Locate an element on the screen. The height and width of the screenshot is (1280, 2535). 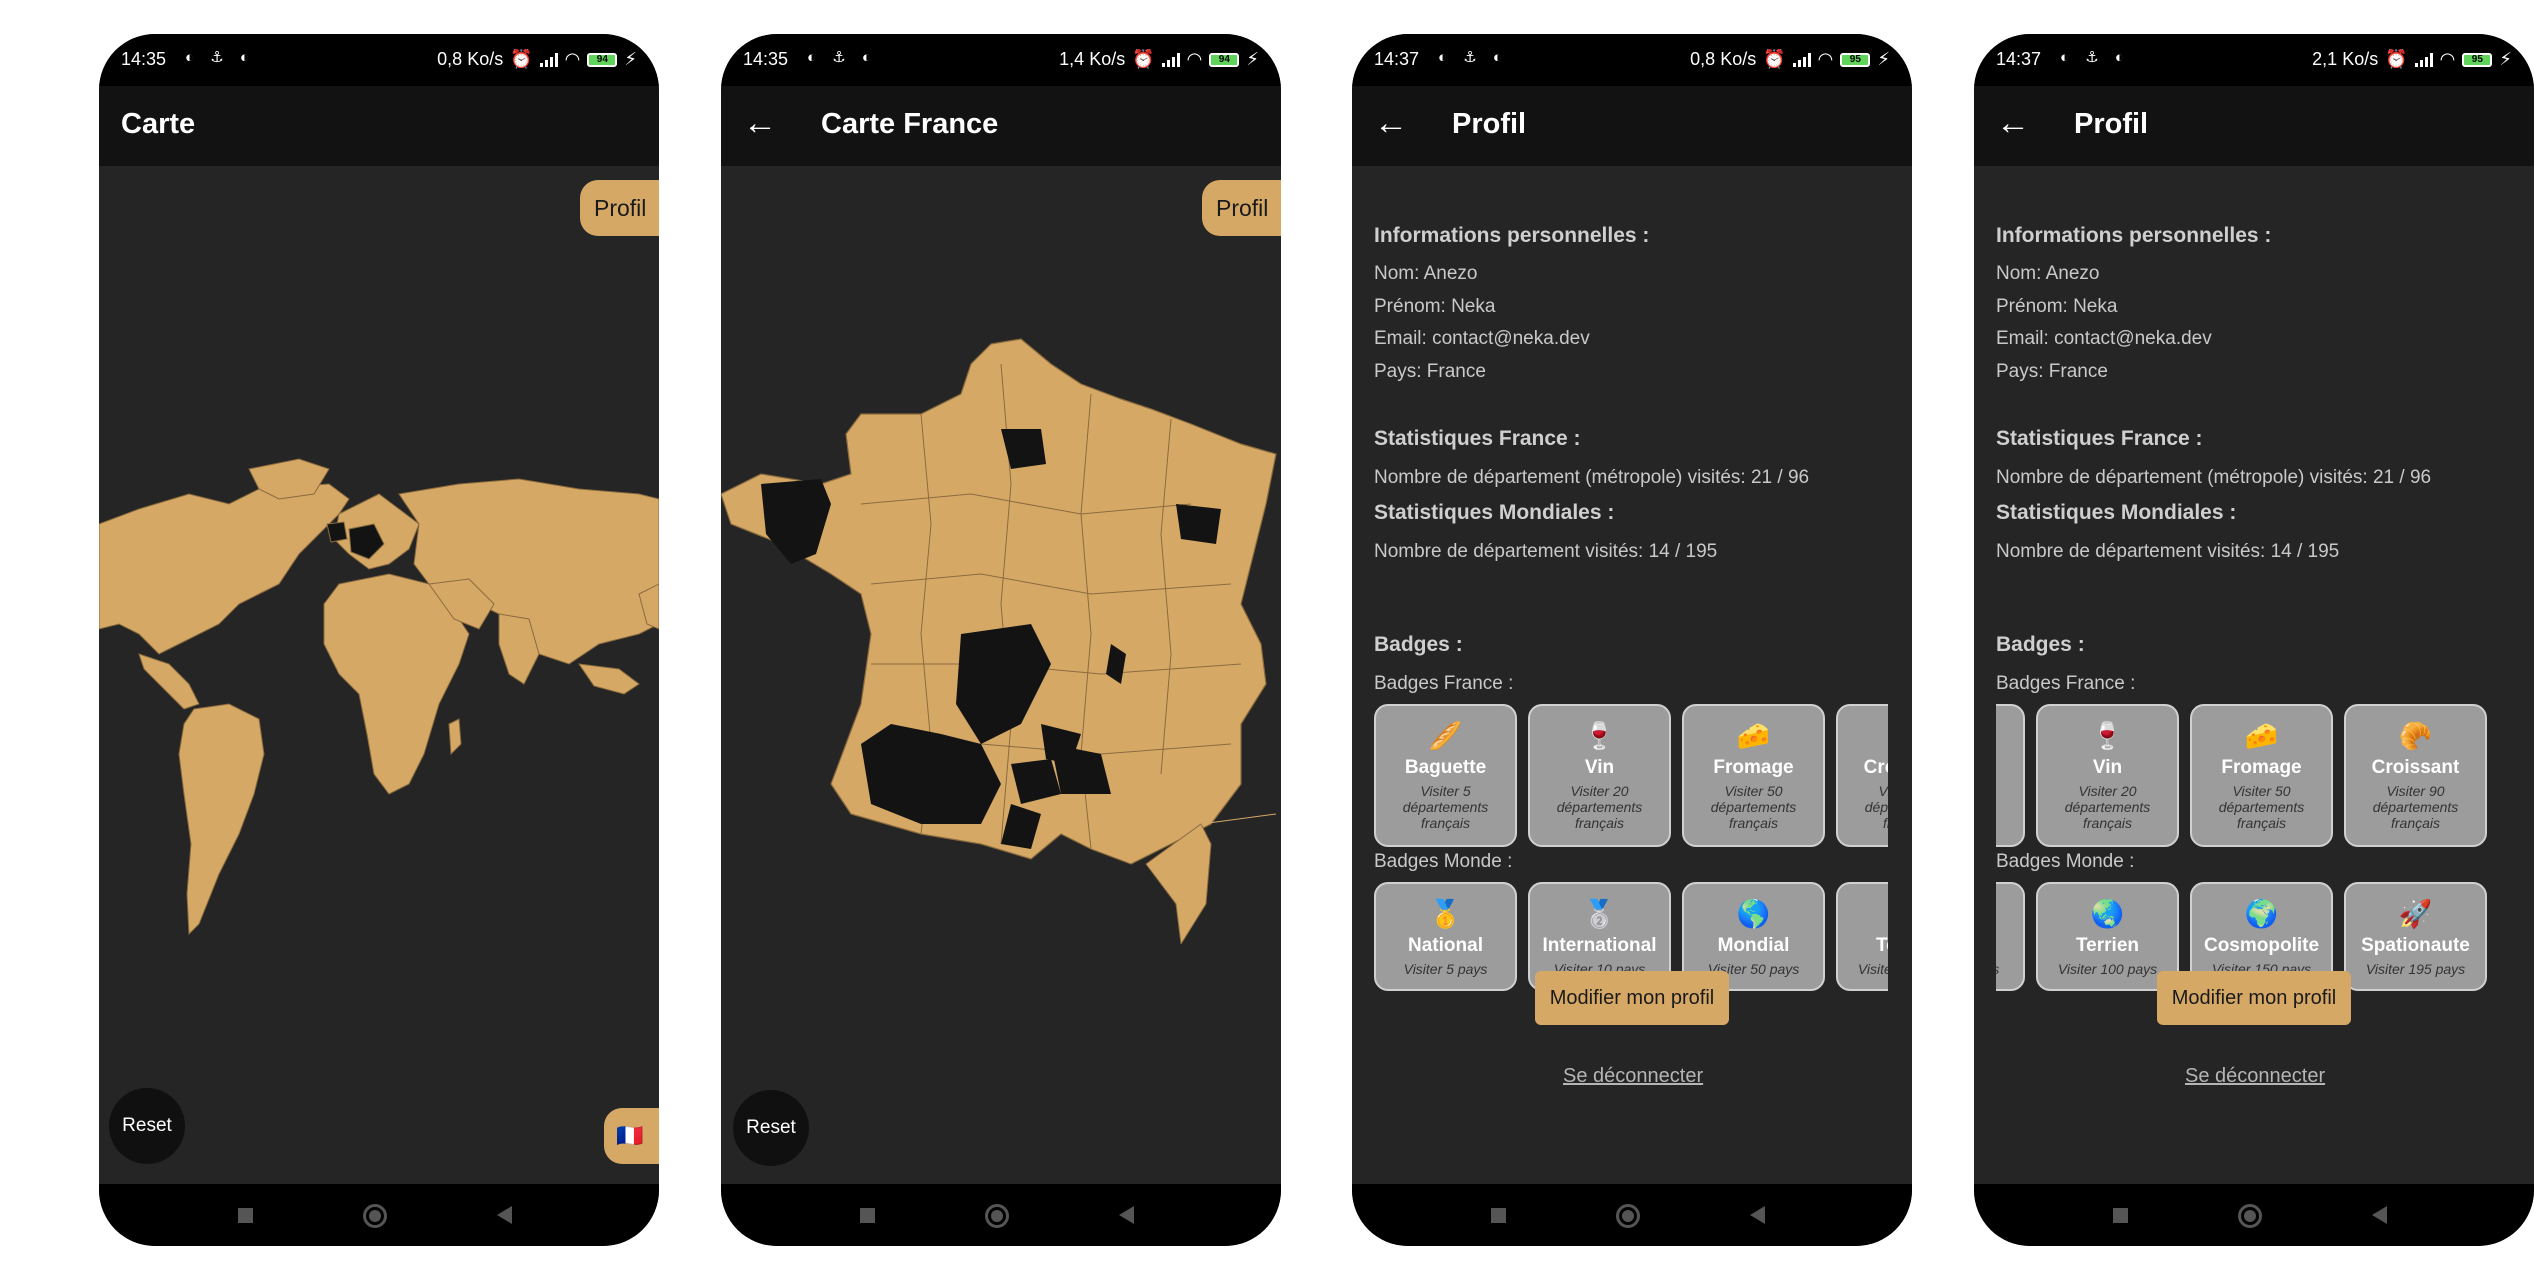
badge-name: Croissant is located at coordinates (2415, 767).